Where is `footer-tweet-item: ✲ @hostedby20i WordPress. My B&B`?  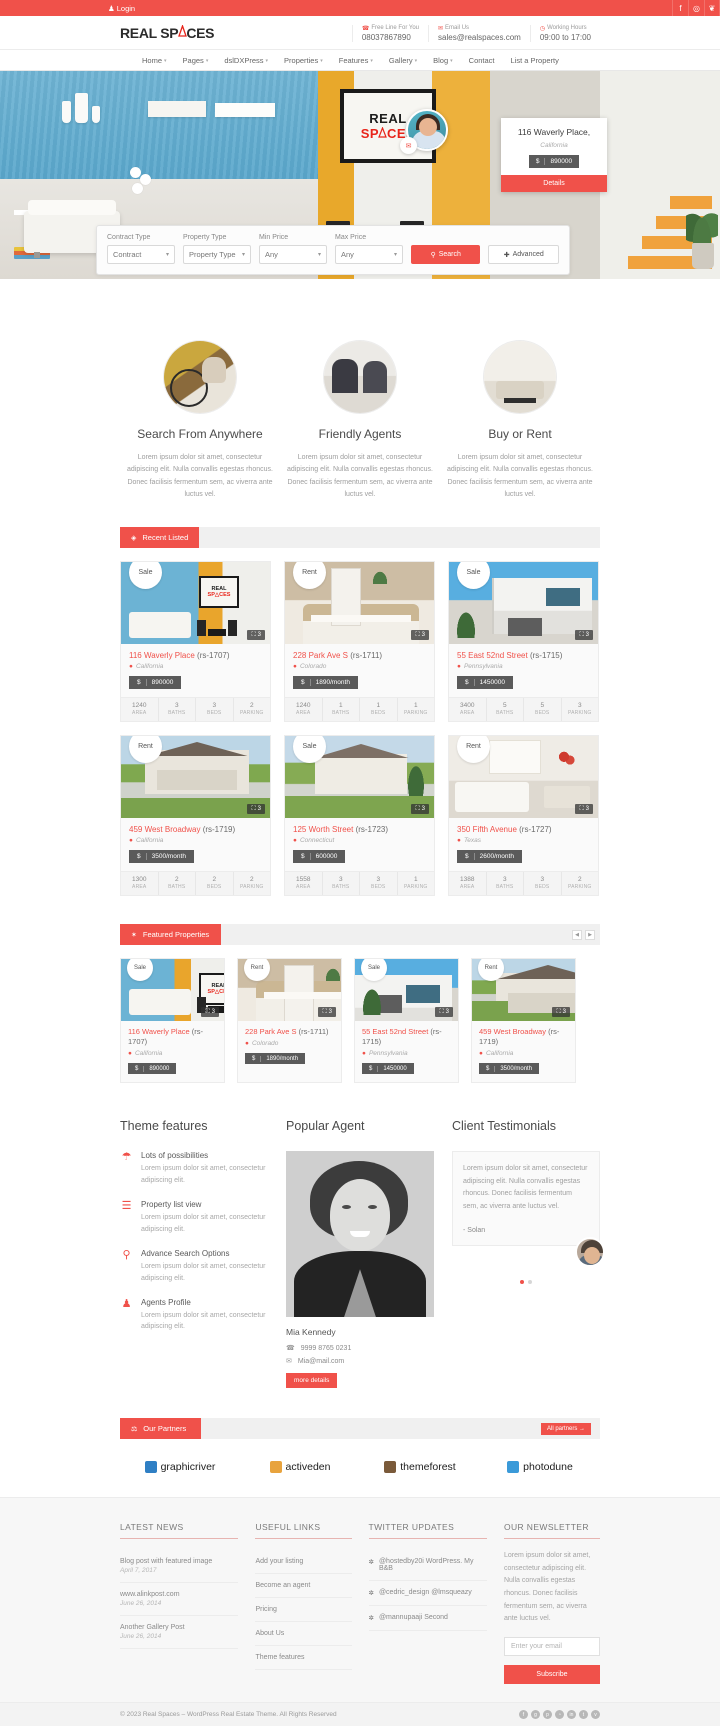
footer-tweet-item: ✲ @hostedby20i WordPress. My B&B is located at coordinates (427, 1566).